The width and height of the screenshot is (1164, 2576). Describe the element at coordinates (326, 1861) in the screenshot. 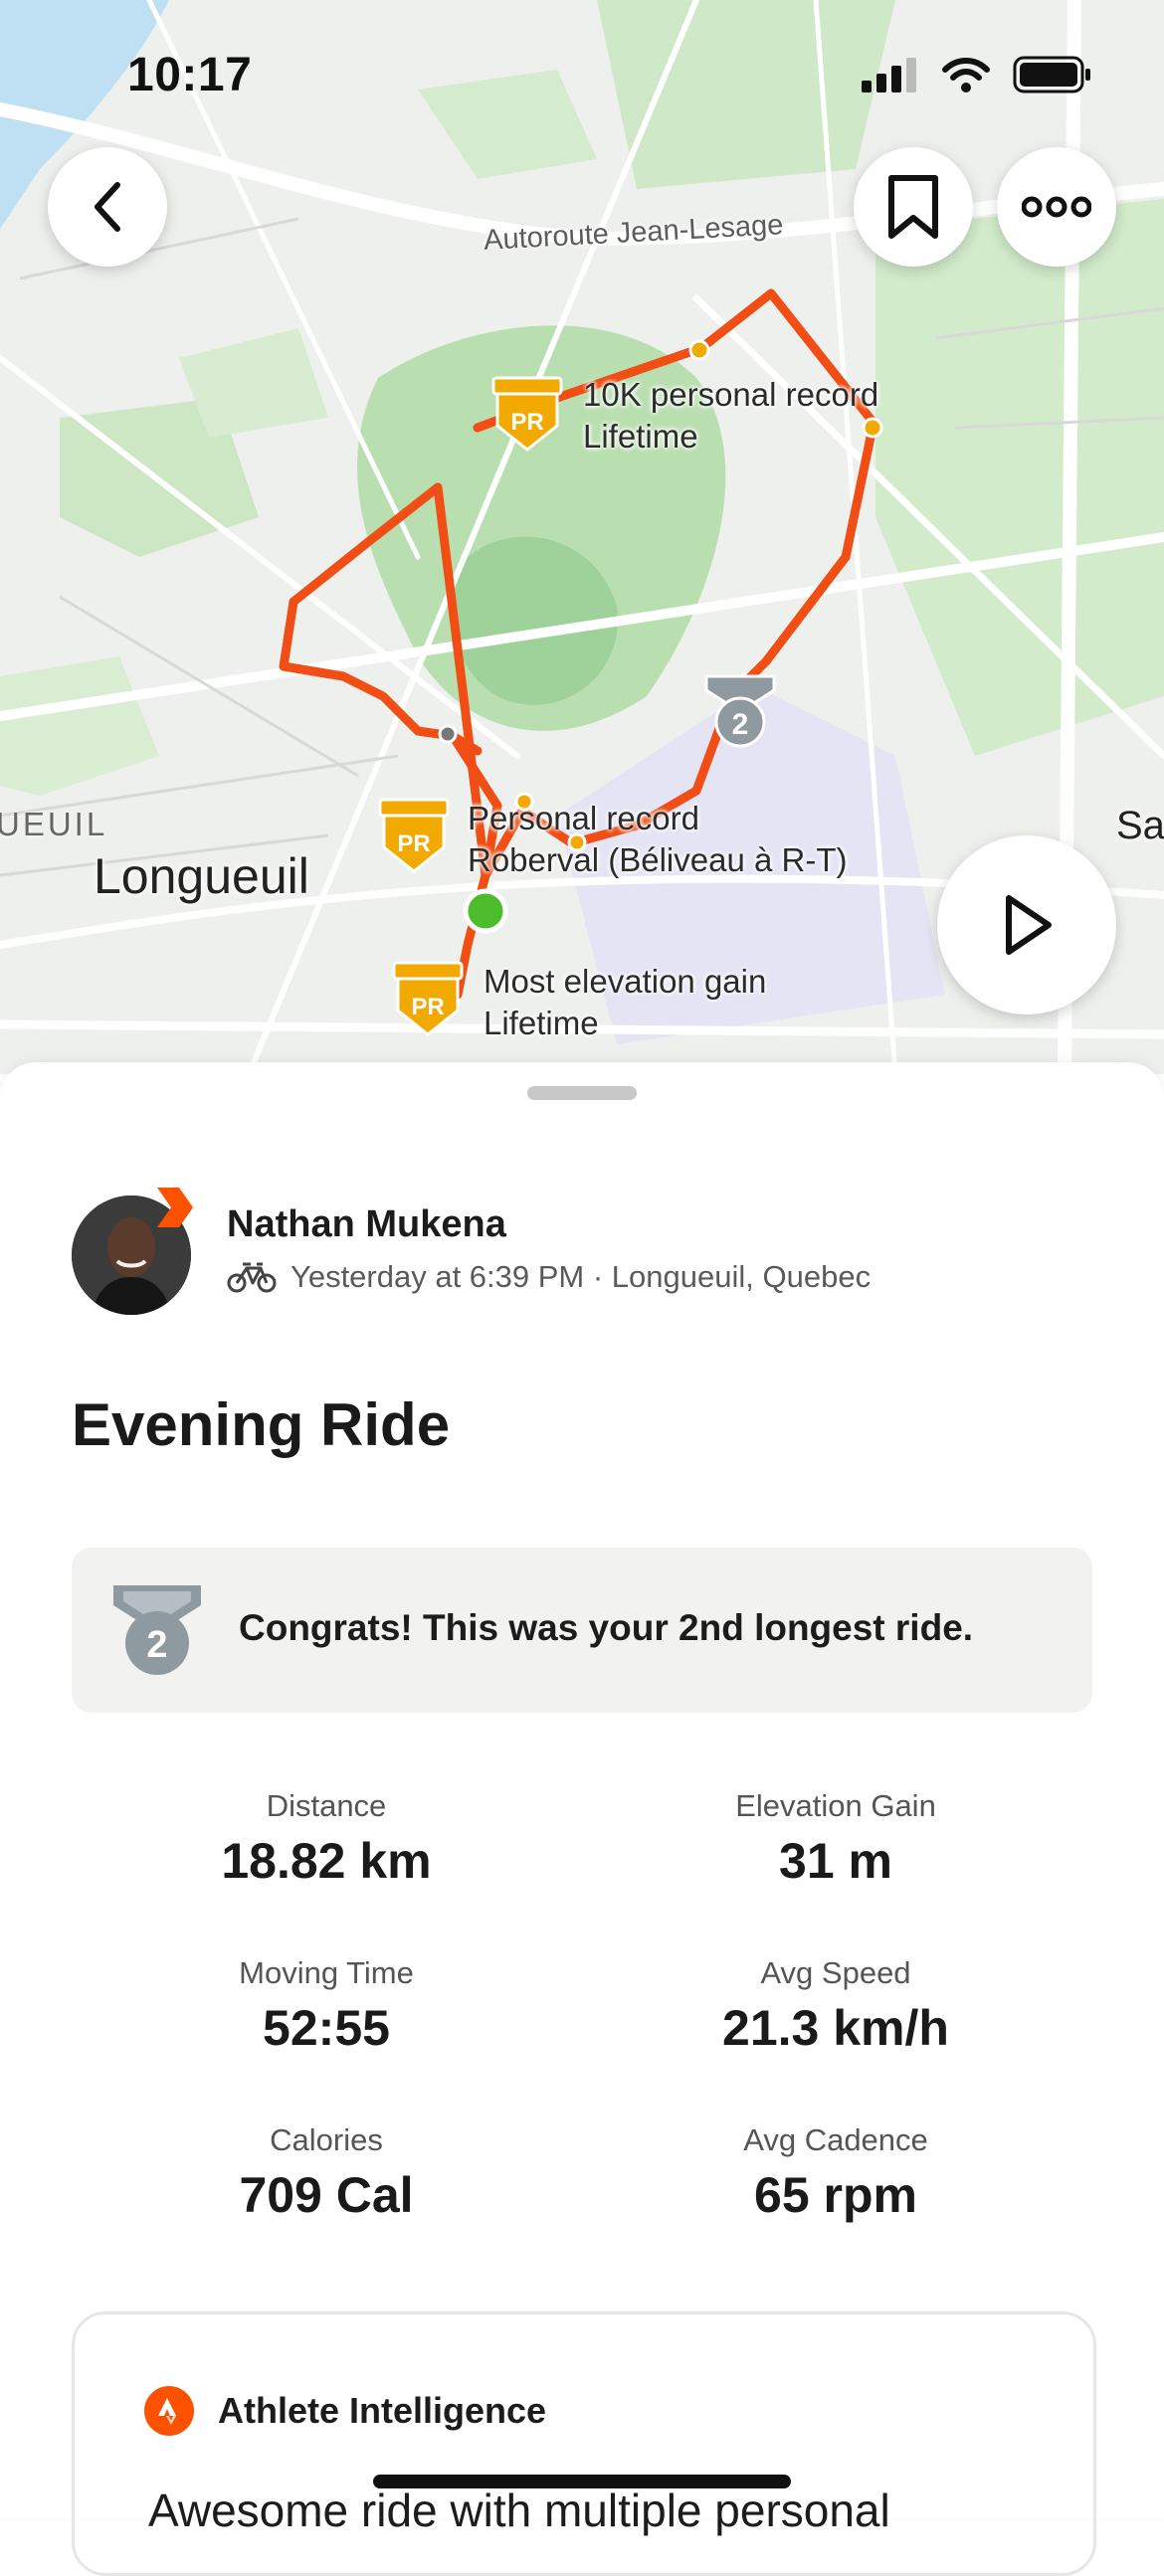

I see `stat-value: 18.82 km` at that location.